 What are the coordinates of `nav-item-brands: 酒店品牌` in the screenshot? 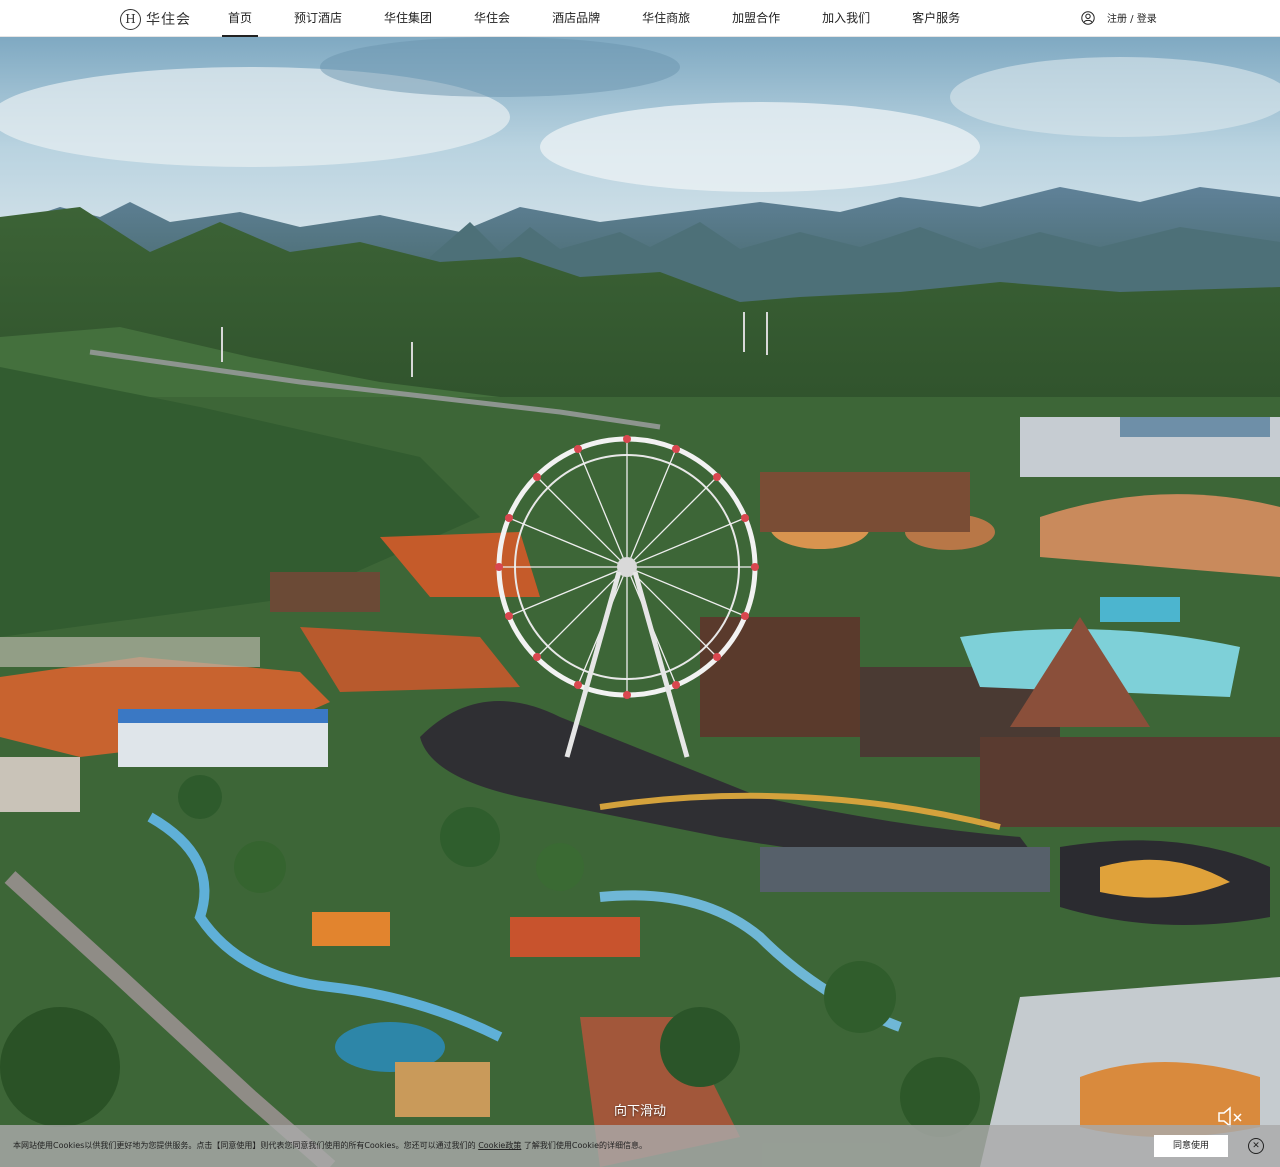 It's located at (576, 18).